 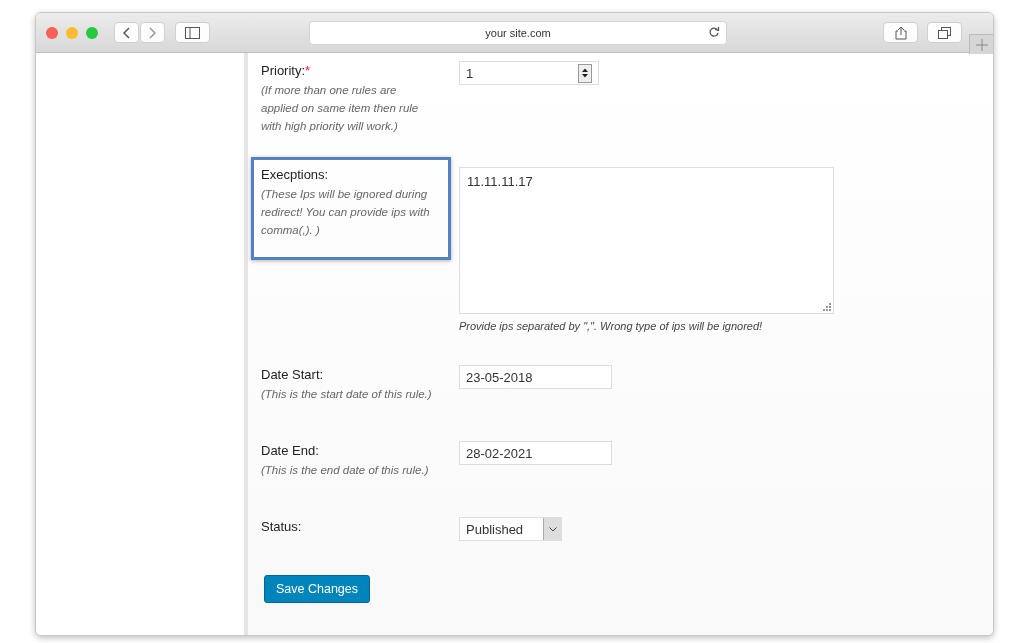 I want to click on field-label: Status:, so click(x=282, y=526).